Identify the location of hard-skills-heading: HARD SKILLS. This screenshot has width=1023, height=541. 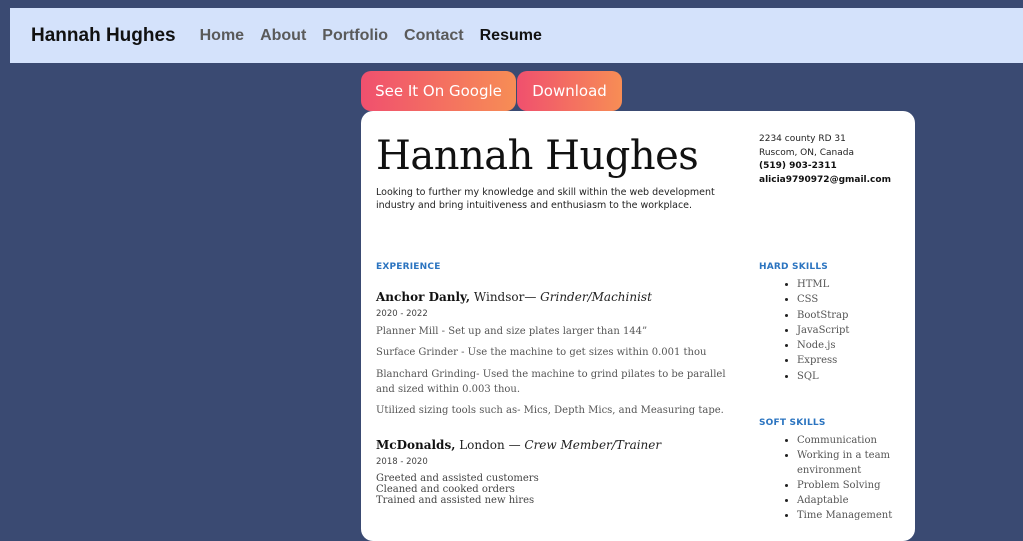
(793, 267).